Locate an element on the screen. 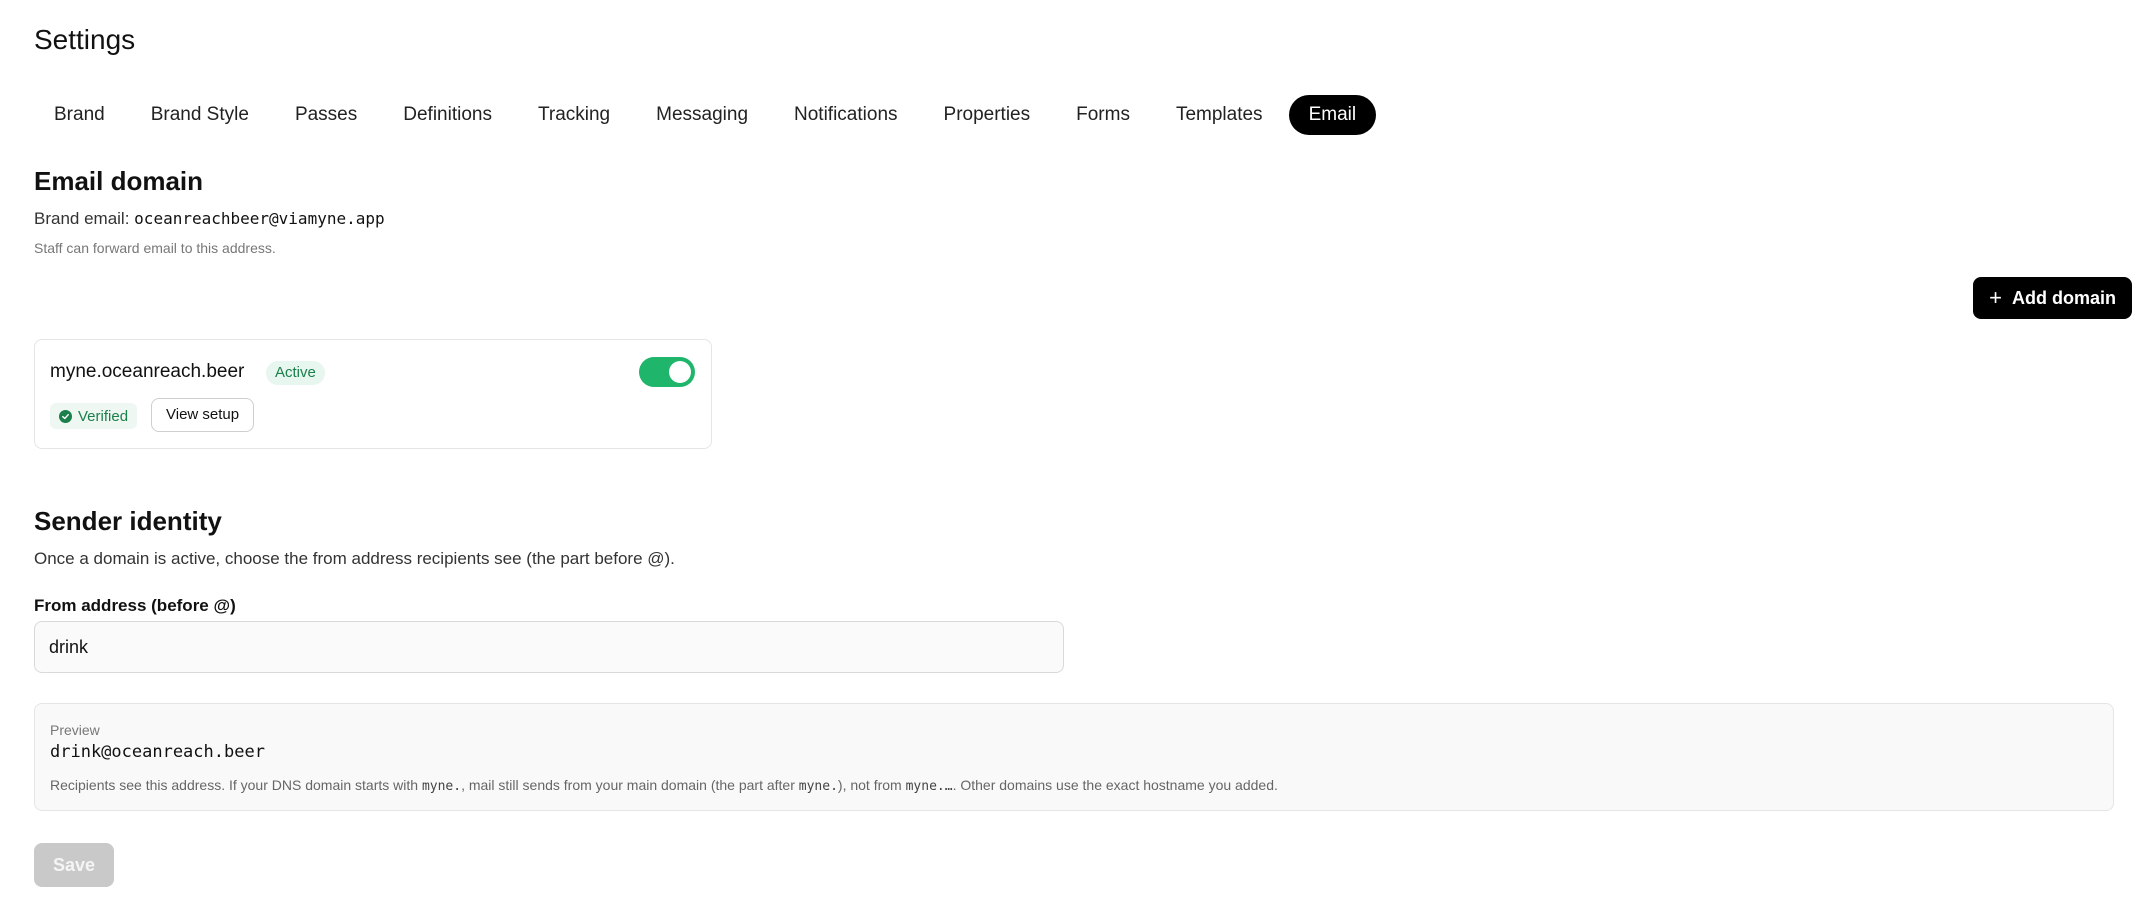 The image size is (2148, 916). plus-icon: + is located at coordinates (1995, 297).